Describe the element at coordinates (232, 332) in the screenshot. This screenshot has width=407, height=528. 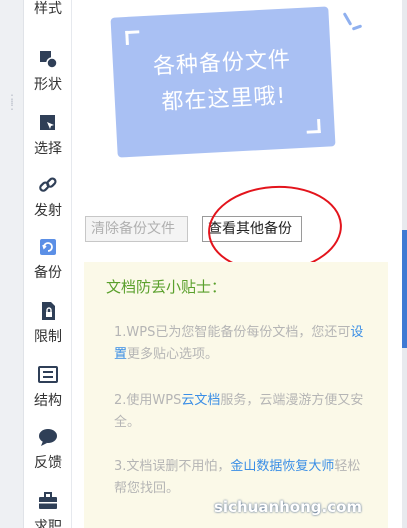
I see `tip-text: 1.WPS已为您智能备份每份文档，您还可` at that location.